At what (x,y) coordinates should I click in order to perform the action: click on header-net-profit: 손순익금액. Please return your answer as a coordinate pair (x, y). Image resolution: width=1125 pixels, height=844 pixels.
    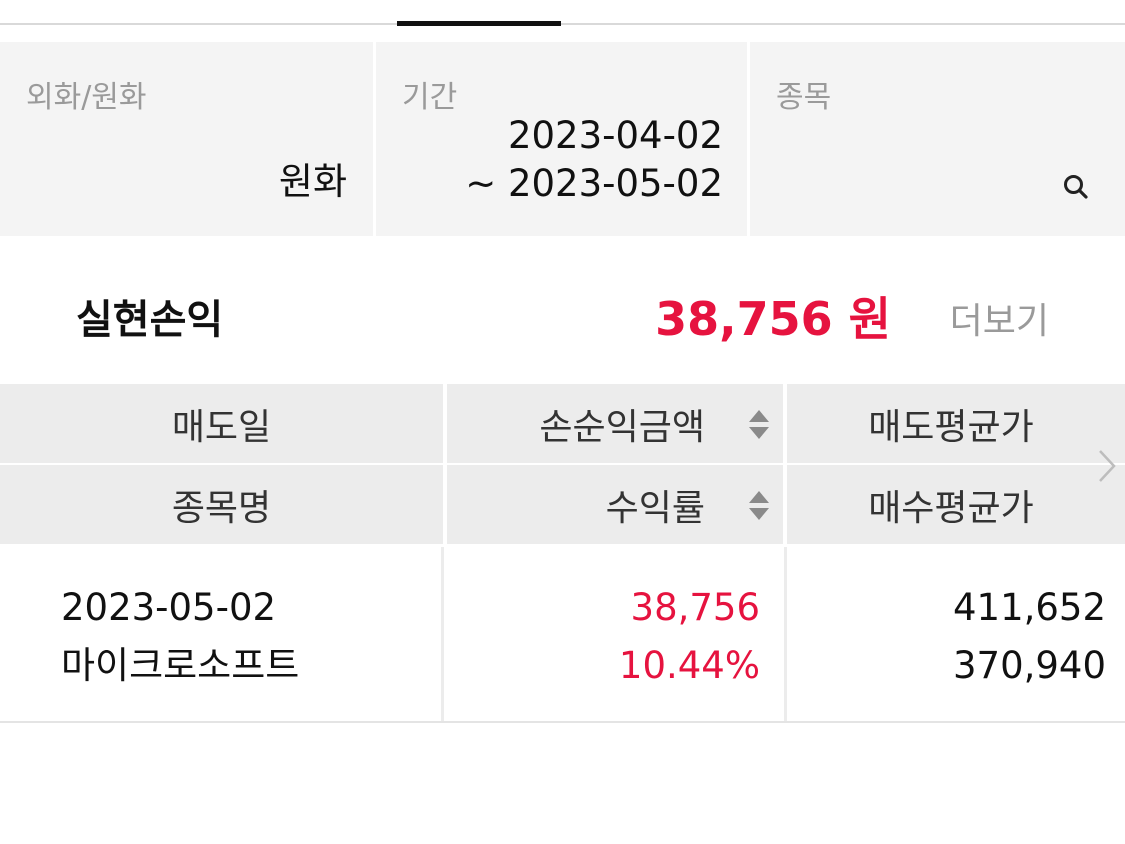
    Looking at the image, I should click on (615, 423).